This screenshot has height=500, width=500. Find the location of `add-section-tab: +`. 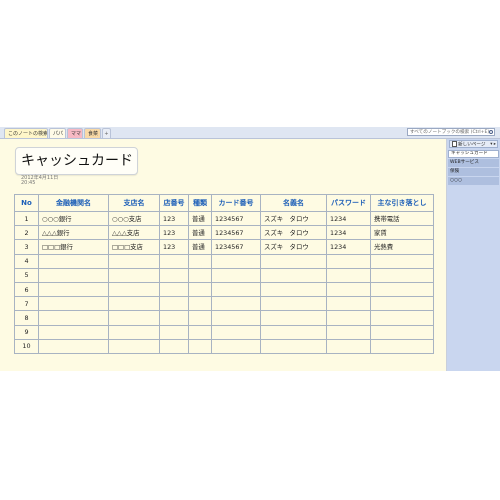

add-section-tab: + is located at coordinates (106, 133).